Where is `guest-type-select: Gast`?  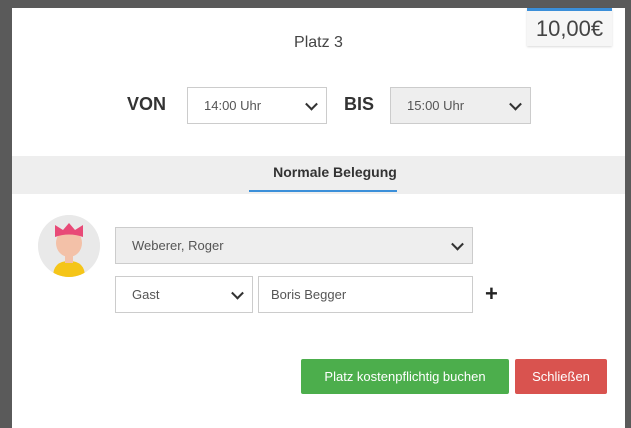
guest-type-select: Gast is located at coordinates (184, 294).